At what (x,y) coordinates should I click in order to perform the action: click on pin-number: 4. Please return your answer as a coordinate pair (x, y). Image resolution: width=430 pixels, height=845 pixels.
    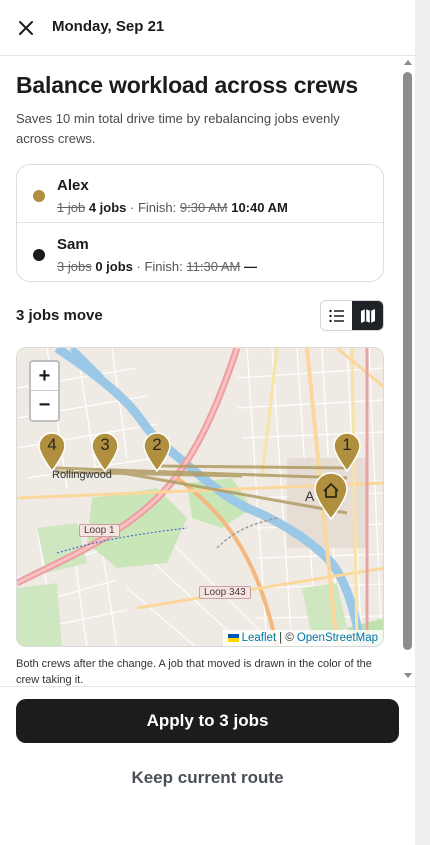
    Looking at the image, I should click on (52, 444).